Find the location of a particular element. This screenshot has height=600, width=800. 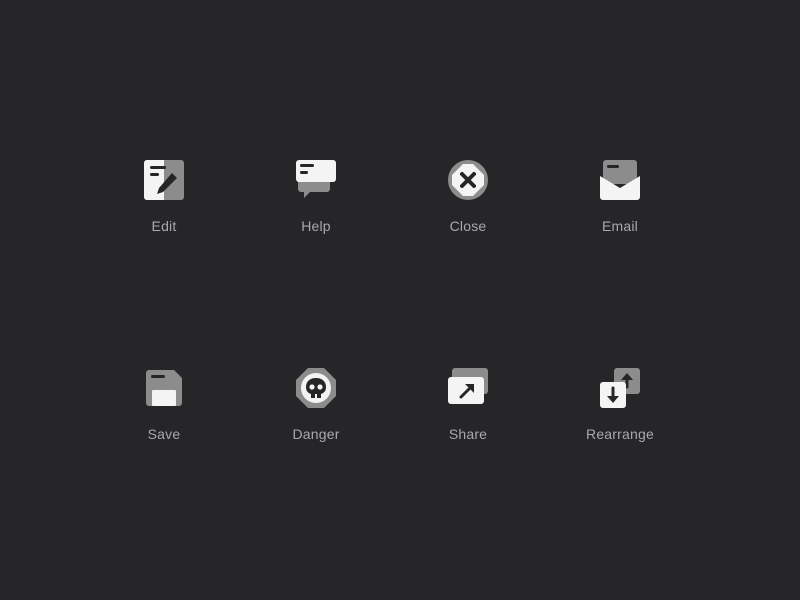

icon-tile-help: Help is located at coordinates (316, 208).